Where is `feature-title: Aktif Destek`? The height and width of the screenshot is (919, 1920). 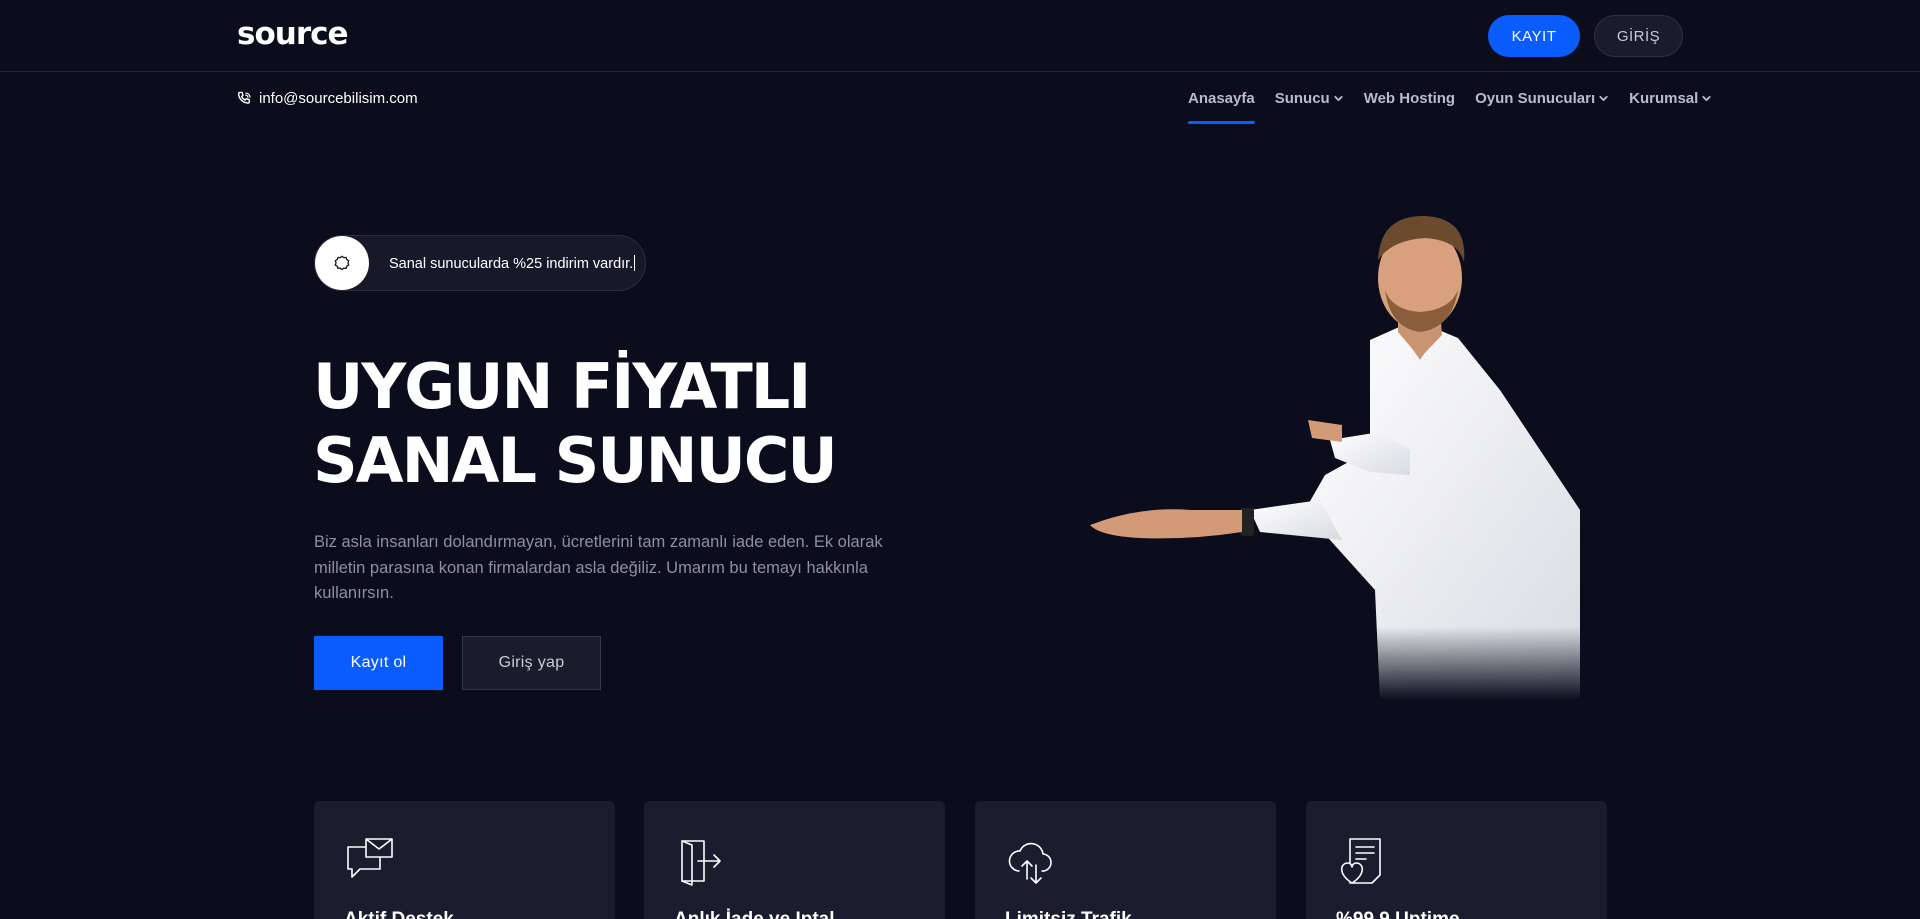 feature-title: Aktif Destek is located at coordinates (399, 914).